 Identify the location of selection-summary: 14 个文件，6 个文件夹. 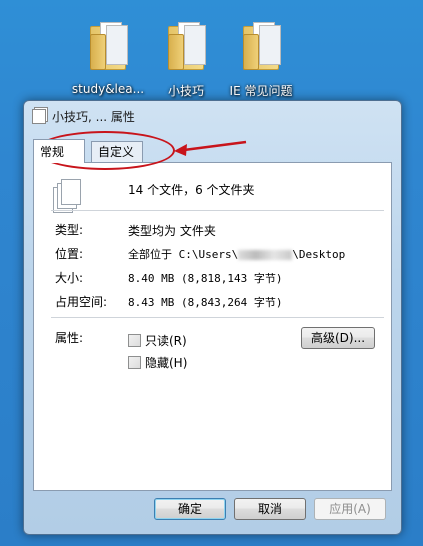
(191, 190).